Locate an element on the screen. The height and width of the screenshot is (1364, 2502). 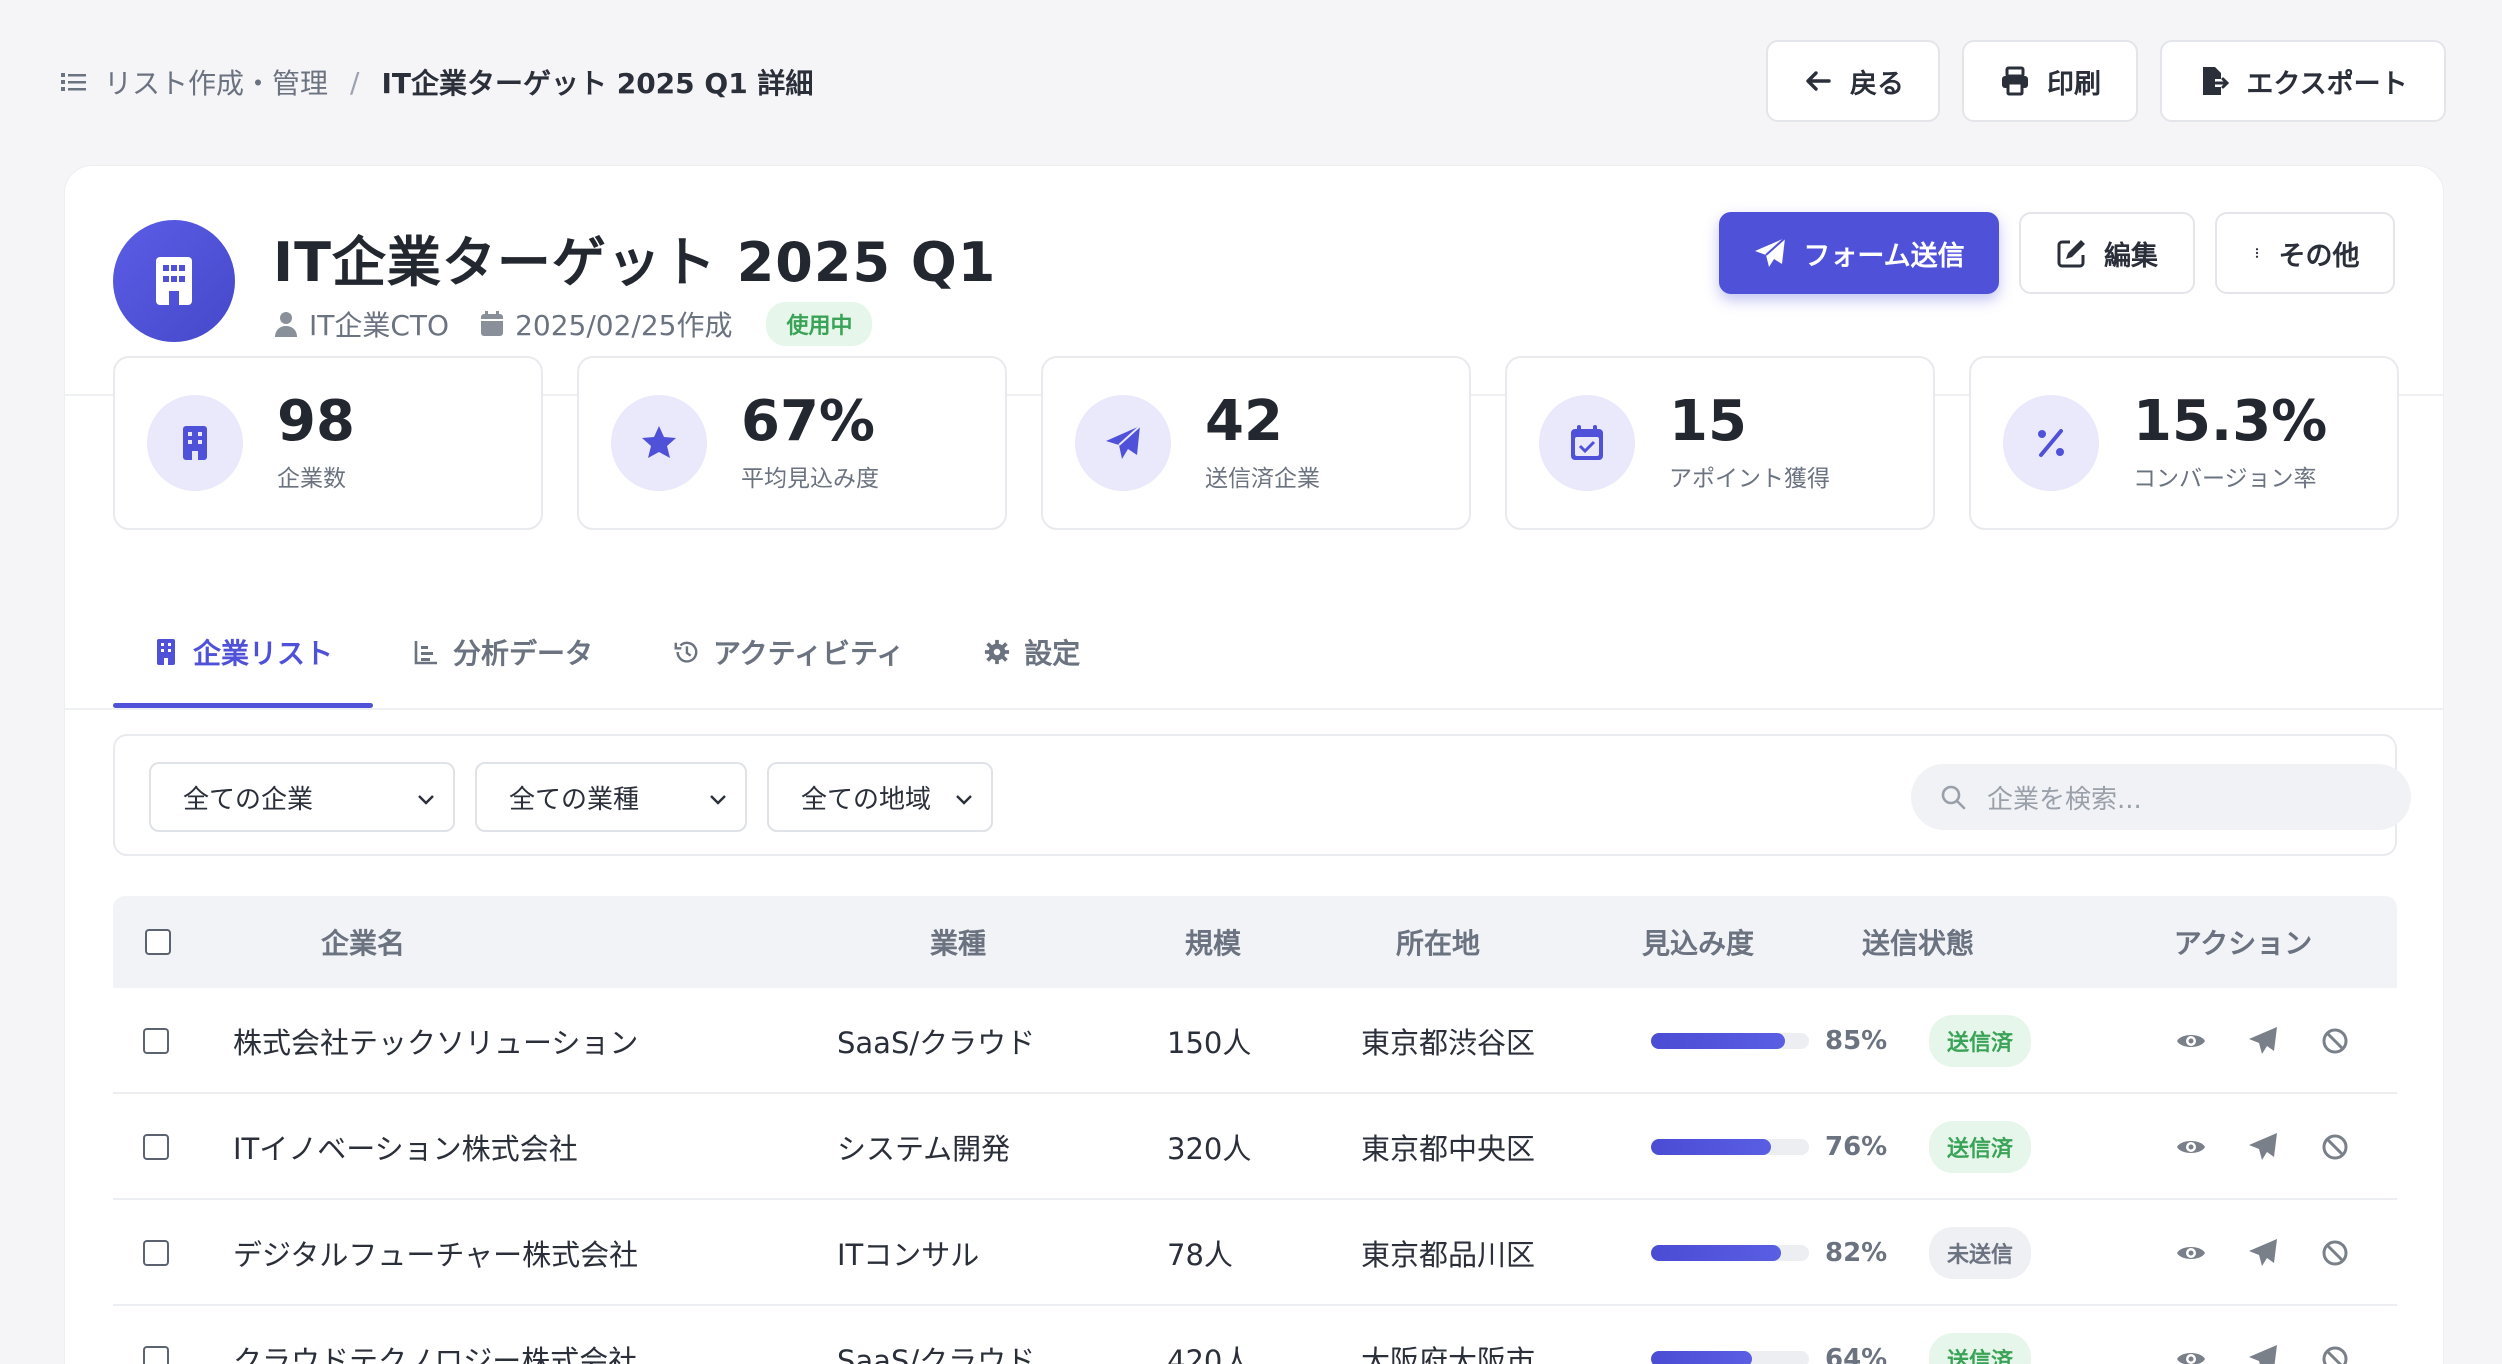
location-cell: 東京都中央区 is located at coordinates (1448, 1149).